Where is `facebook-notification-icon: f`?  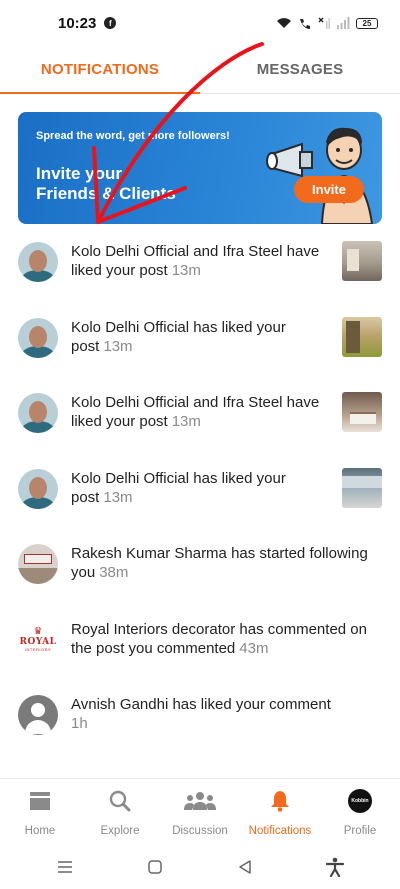
facebook-notification-icon: f is located at coordinates (110, 23).